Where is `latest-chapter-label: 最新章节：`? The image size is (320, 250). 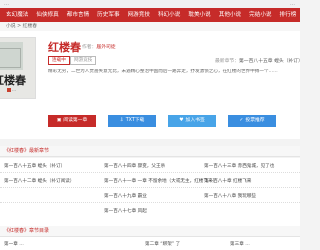
latest-chapter-label: 最新章节： is located at coordinates (227, 61).